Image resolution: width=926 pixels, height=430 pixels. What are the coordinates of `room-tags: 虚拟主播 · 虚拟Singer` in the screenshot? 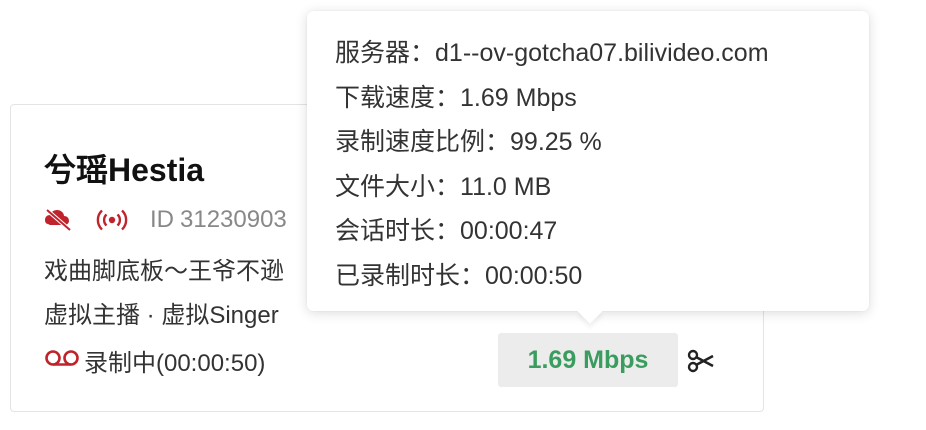 It's located at (161, 315).